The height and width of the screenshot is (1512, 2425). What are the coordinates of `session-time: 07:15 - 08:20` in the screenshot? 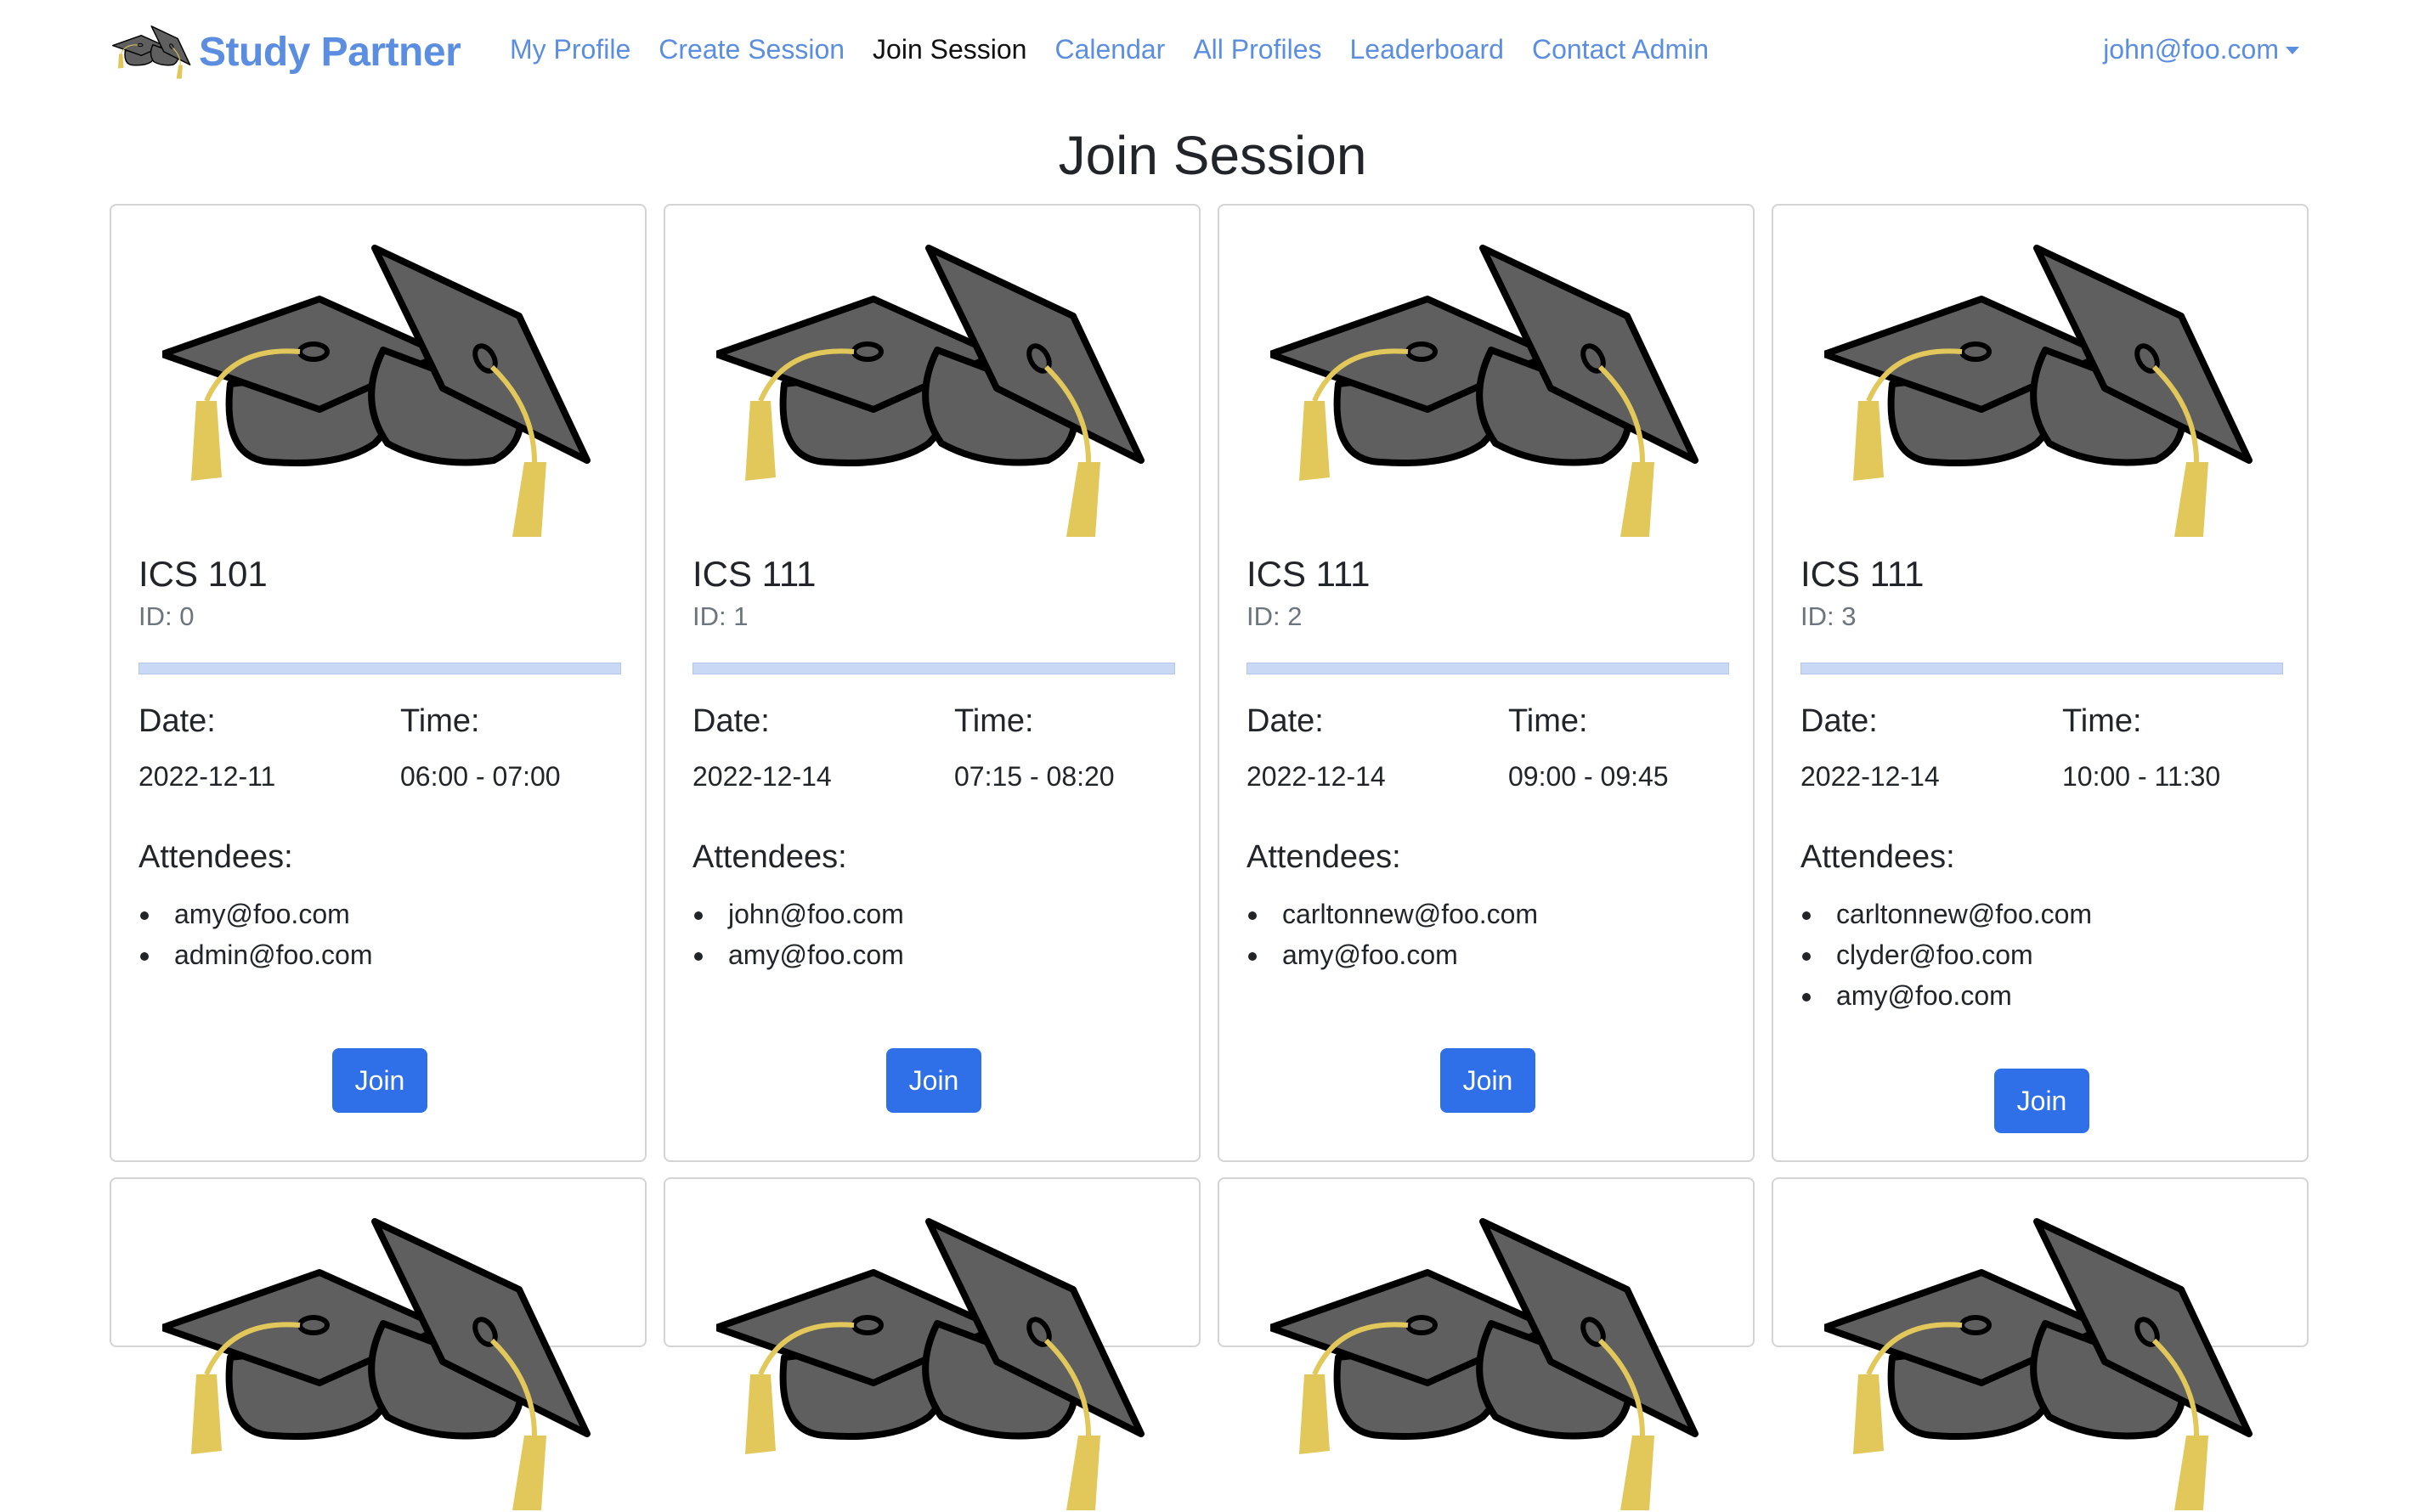 It's located at (1034, 776).